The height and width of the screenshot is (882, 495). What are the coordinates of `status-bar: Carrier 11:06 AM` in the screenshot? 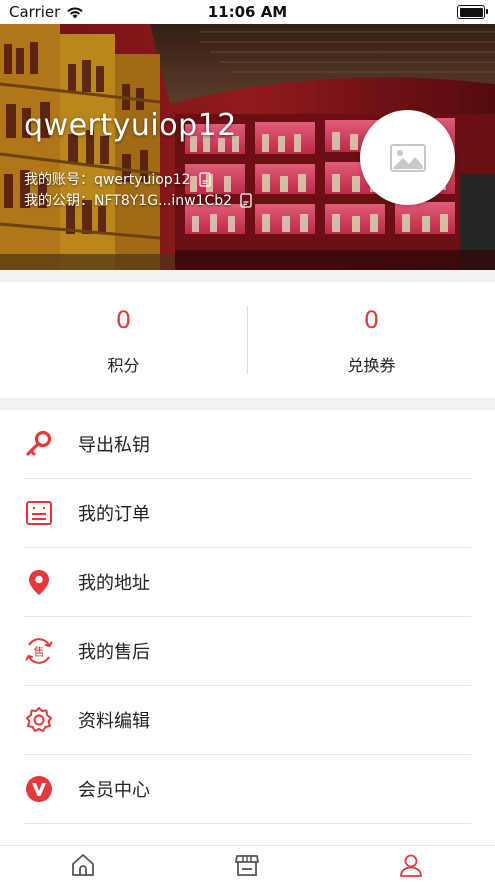 It's located at (247, 12).